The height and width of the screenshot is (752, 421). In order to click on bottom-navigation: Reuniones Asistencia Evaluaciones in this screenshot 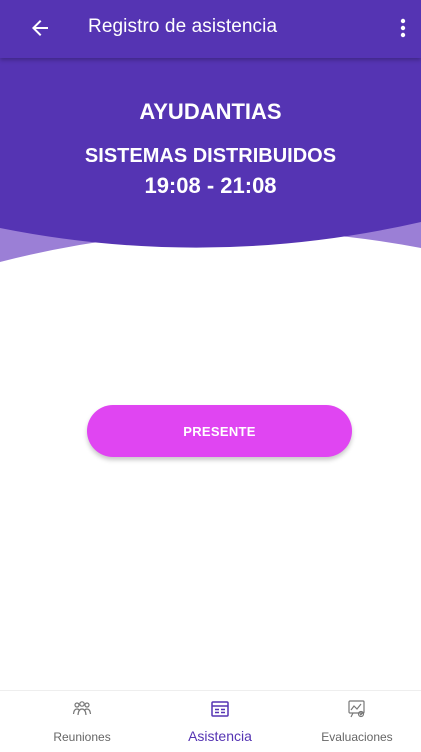, I will do `click(210, 721)`.